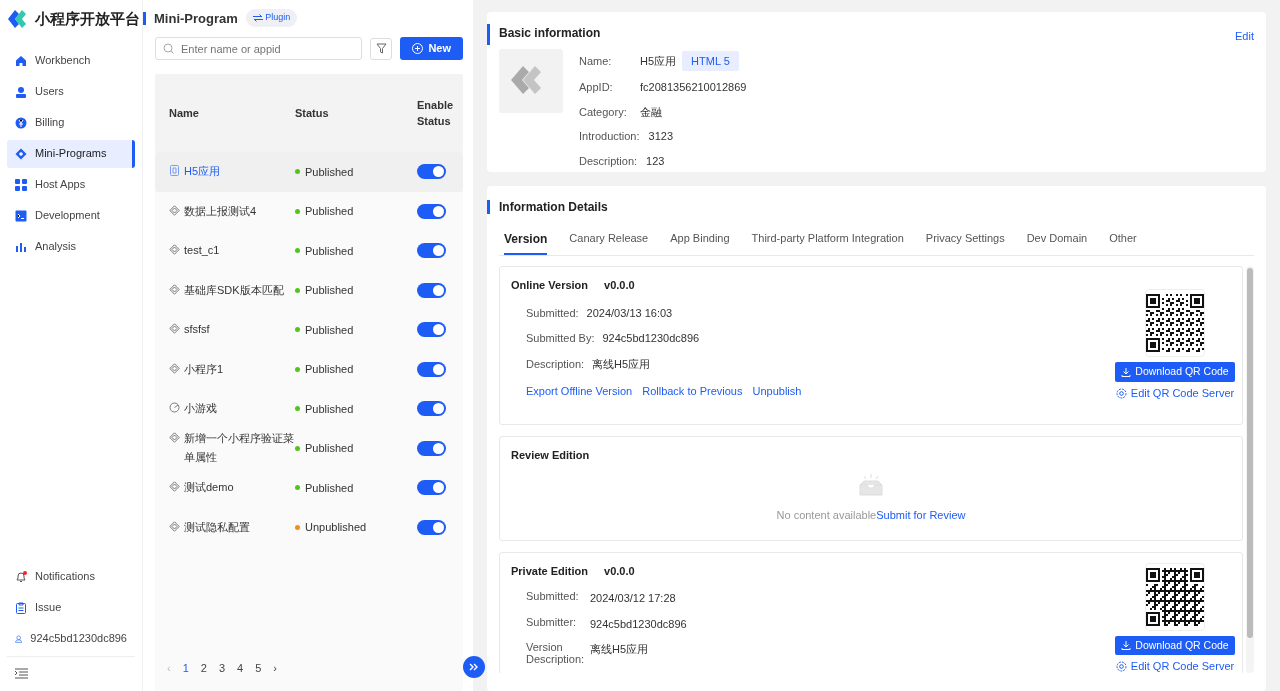  I want to click on panel-title: Review Edition, so click(550, 455).